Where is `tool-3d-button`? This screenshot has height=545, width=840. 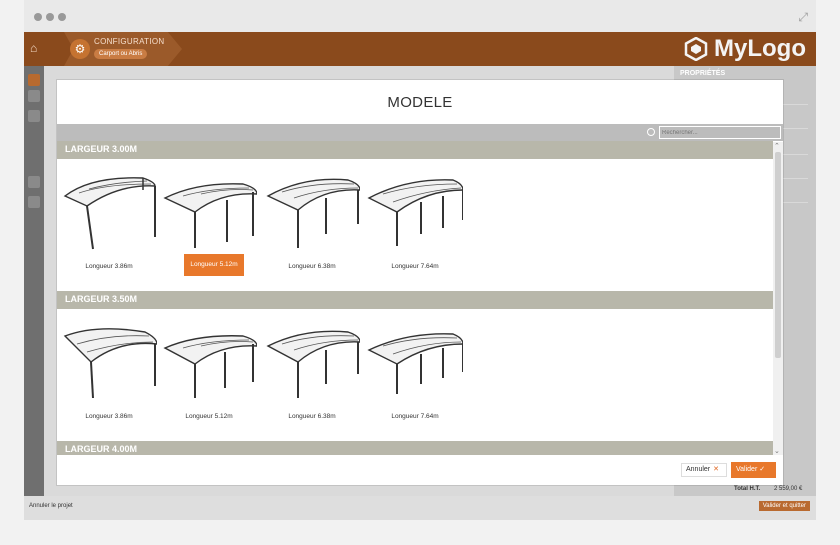
tool-3d-button is located at coordinates (34, 80).